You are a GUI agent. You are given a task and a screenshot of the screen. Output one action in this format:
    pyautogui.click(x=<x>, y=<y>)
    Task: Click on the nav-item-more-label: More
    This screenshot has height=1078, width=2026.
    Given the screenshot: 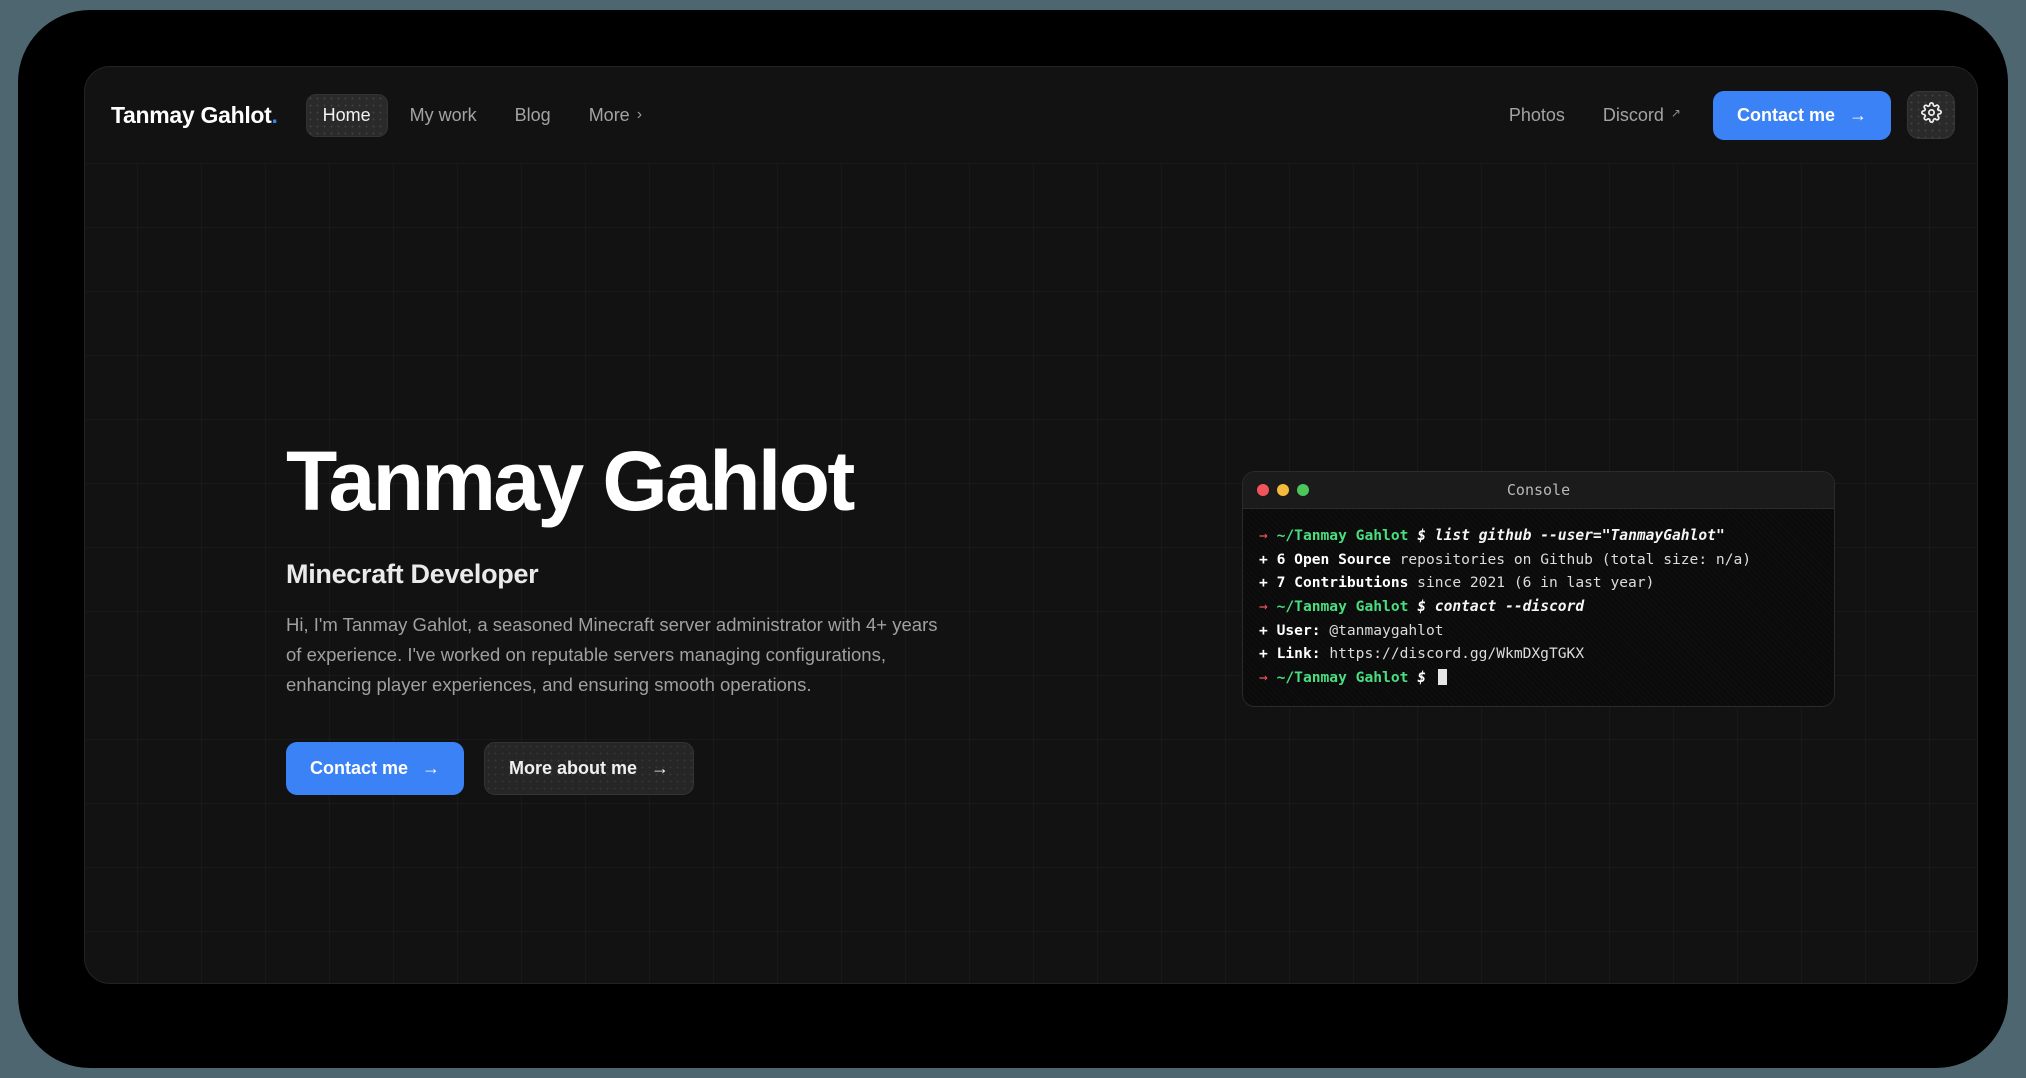 What is the action you would take?
    pyautogui.click(x=609, y=114)
    